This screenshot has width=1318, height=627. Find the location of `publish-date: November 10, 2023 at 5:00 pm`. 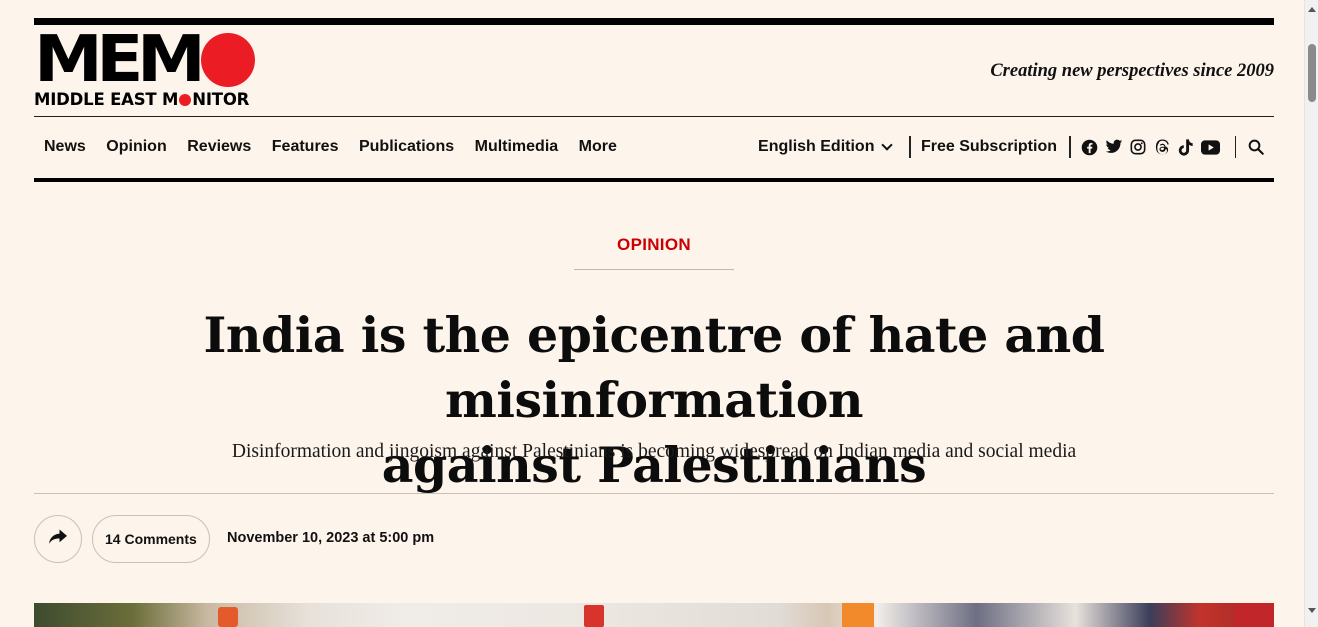

publish-date: November 10, 2023 at 5:00 pm is located at coordinates (331, 538).